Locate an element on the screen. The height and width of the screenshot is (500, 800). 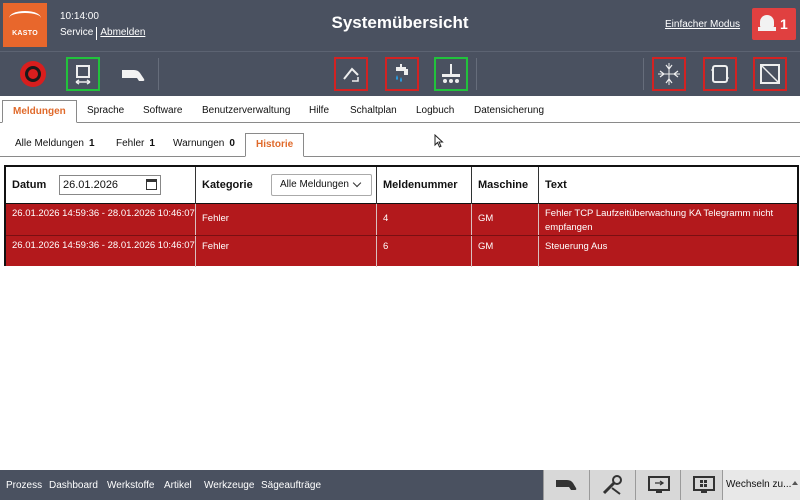
user-info: Service Abmelden is located at coordinates (102, 33).